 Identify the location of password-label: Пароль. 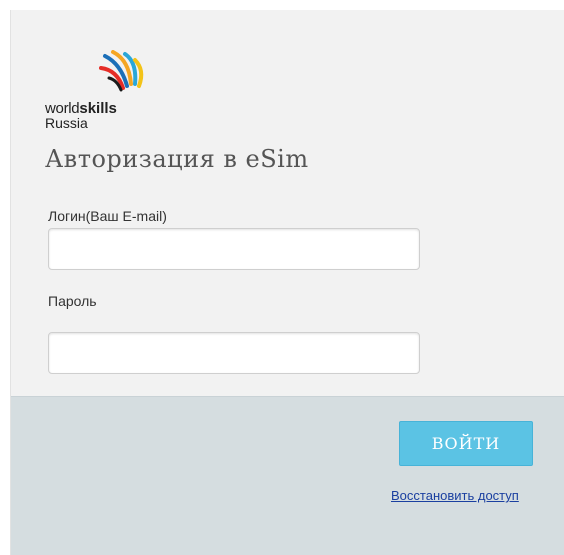
(72, 301).